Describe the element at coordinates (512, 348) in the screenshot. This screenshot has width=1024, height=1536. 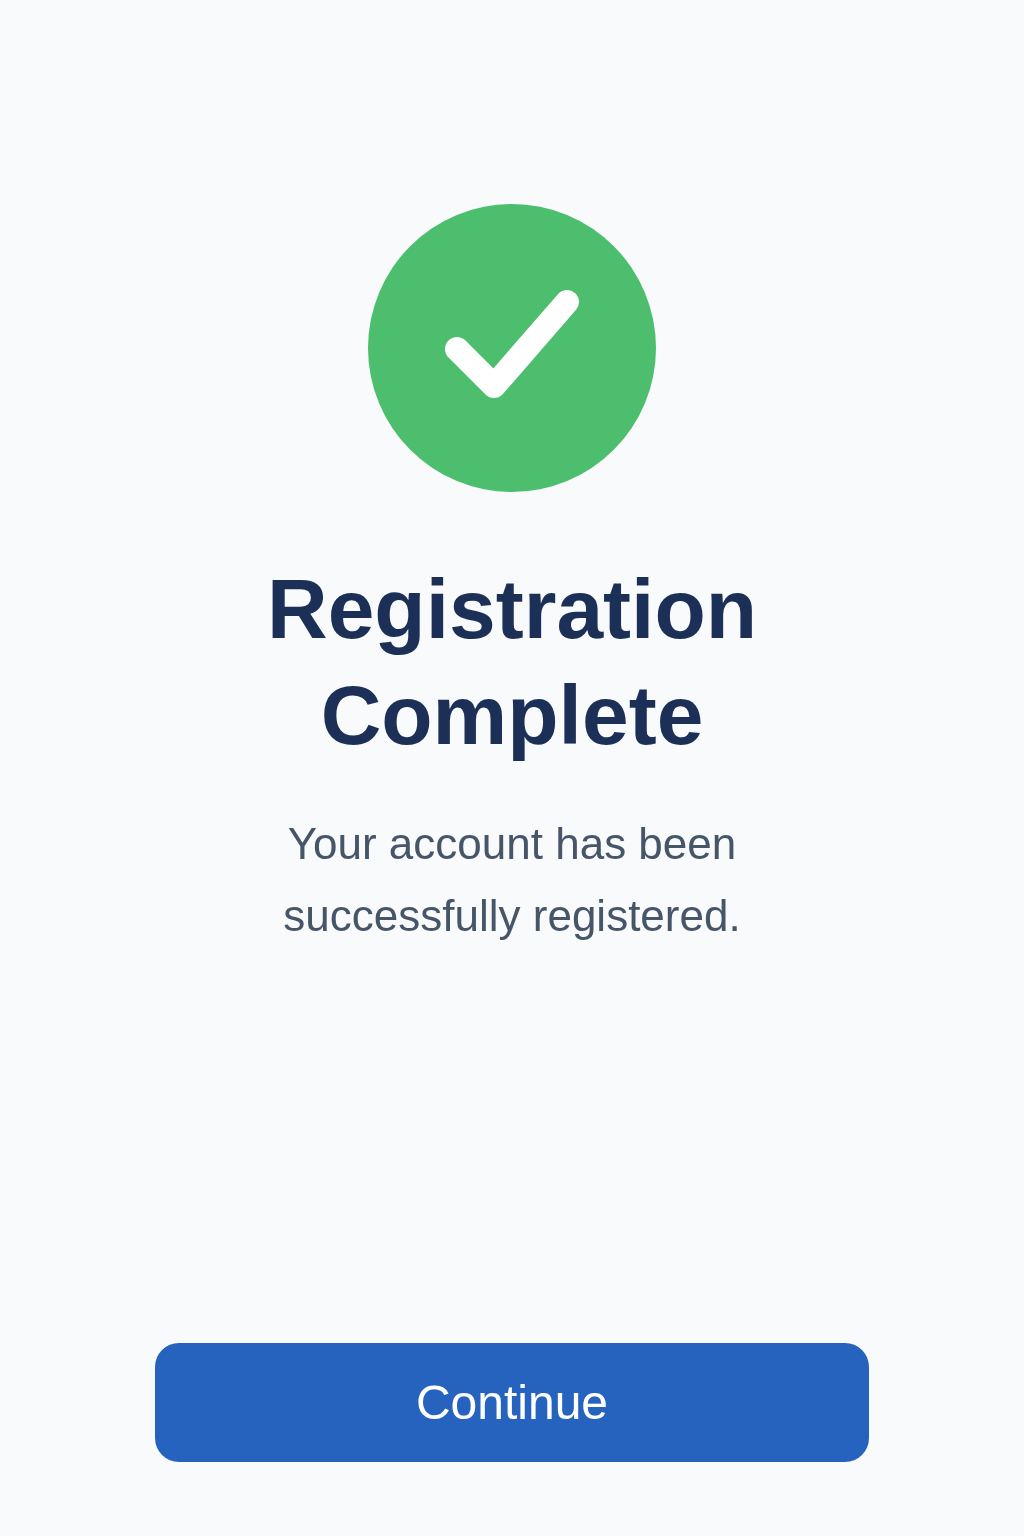
I see `check-circle-icon` at that location.